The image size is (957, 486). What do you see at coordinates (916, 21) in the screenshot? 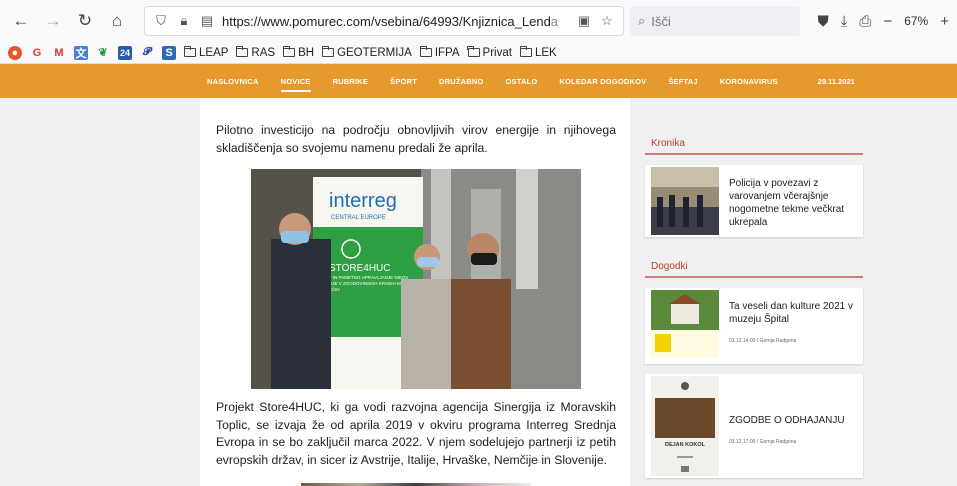
I see `zoom-level: 67%` at bounding box center [916, 21].